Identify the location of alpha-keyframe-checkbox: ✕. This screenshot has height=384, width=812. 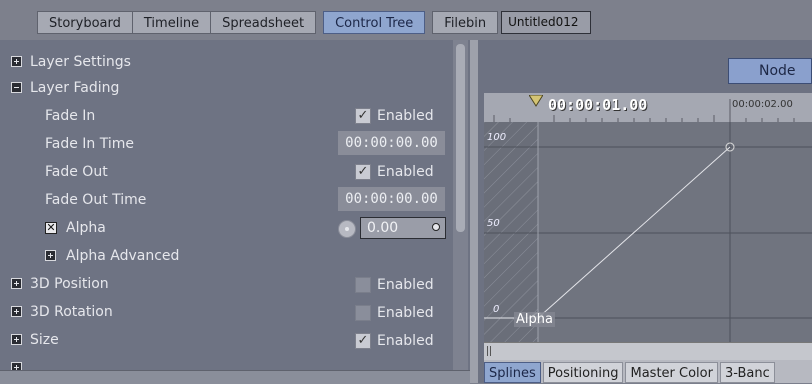
(51, 228).